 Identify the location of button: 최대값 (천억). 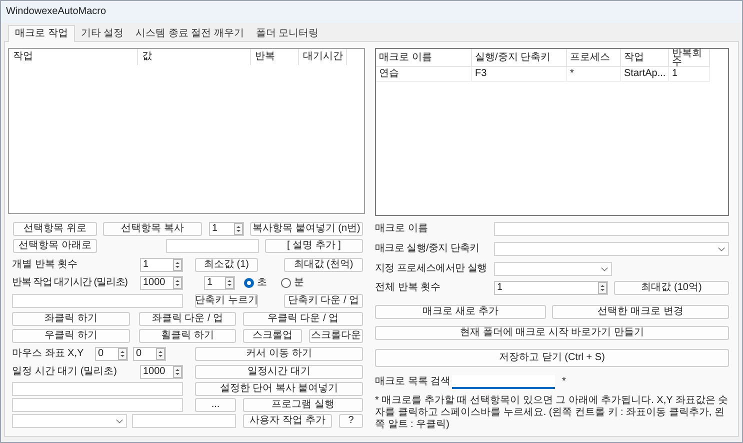
(323, 265).